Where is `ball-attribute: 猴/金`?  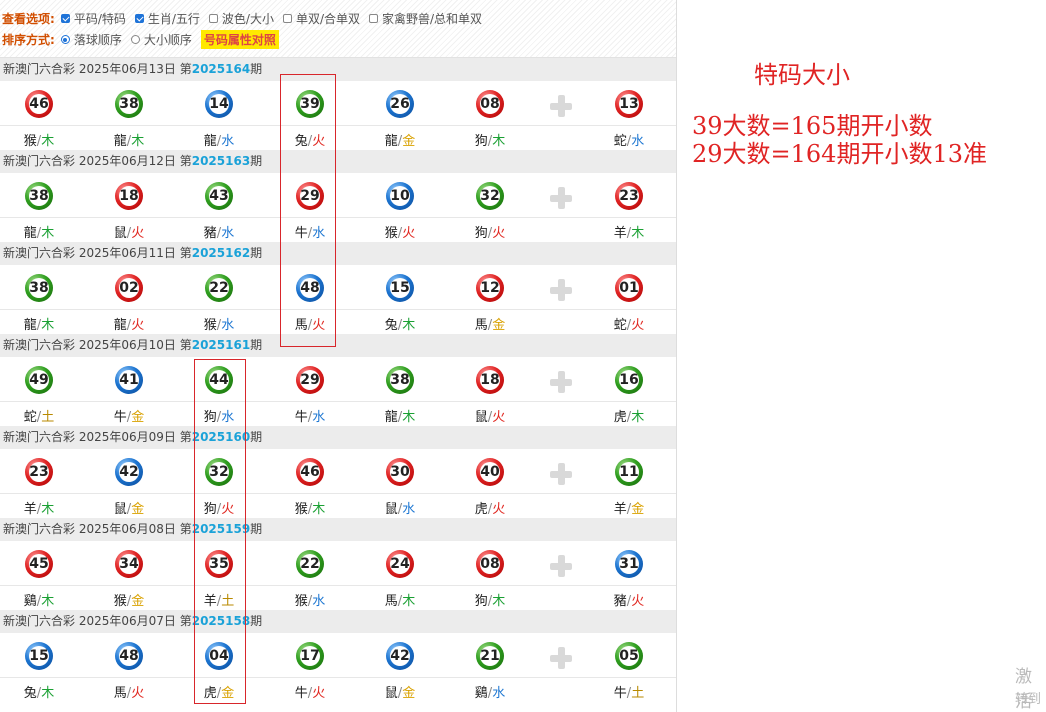
ball-attribute: 猴/金 is located at coordinates (129, 599).